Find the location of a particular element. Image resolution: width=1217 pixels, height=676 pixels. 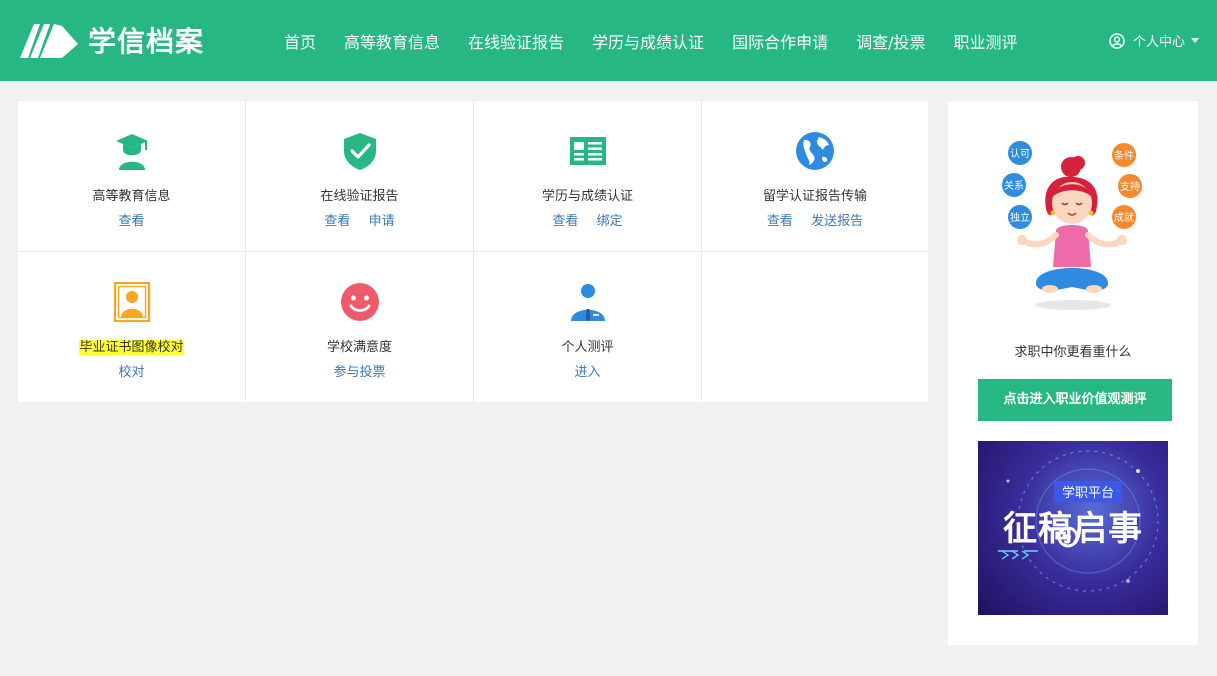

graduate-icon is located at coordinates (131, 152).